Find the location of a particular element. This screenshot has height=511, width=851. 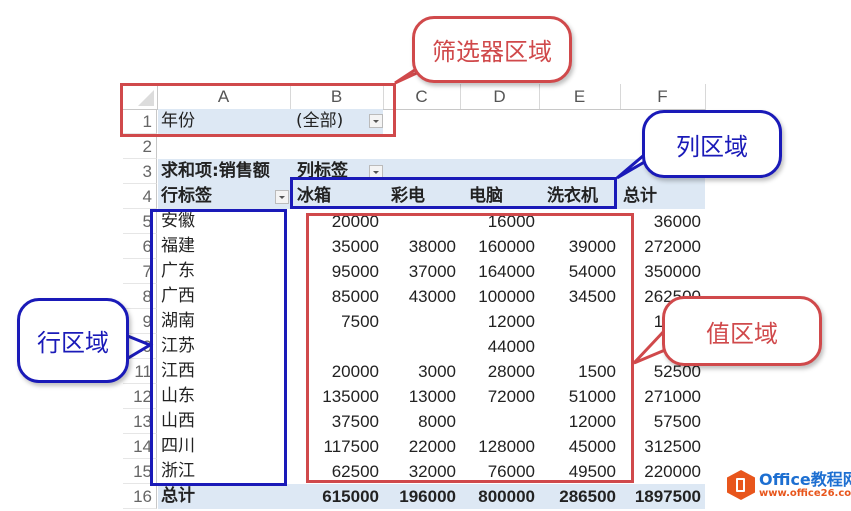

filter-area-callout: 筛选器区域 is located at coordinates (492, 49).